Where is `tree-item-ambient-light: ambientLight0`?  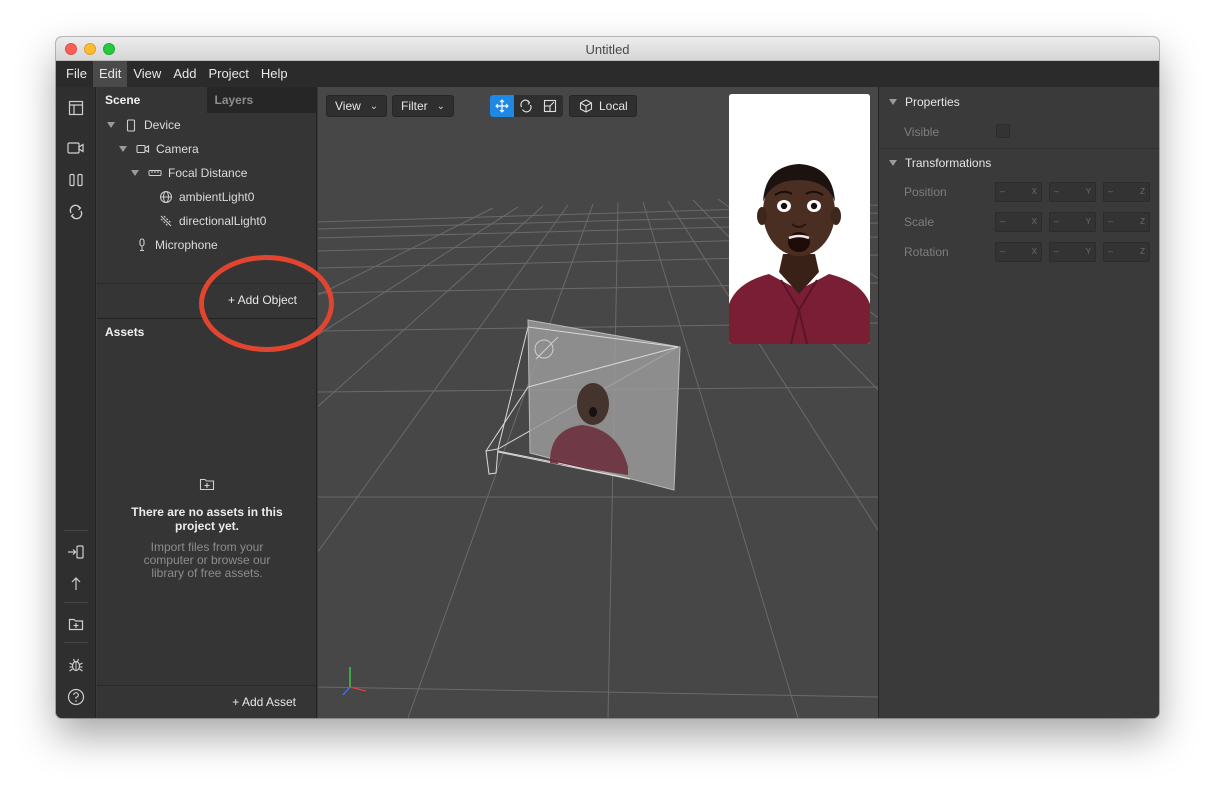 tree-item-ambient-light: ambientLight0 is located at coordinates (206, 197).